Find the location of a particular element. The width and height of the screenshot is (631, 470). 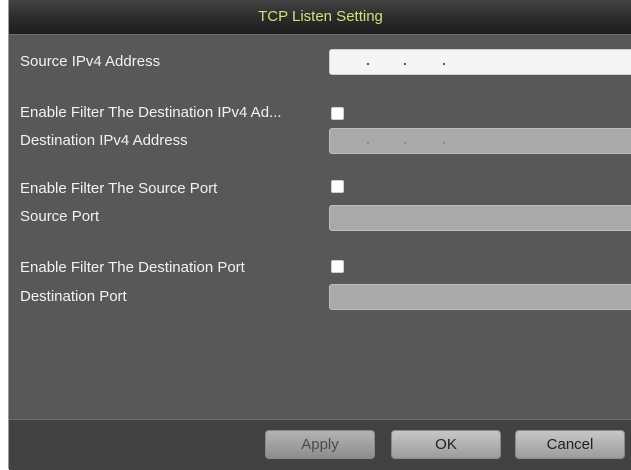

dest-ipv4-label: Destination IPv4 Address is located at coordinates (104, 140).